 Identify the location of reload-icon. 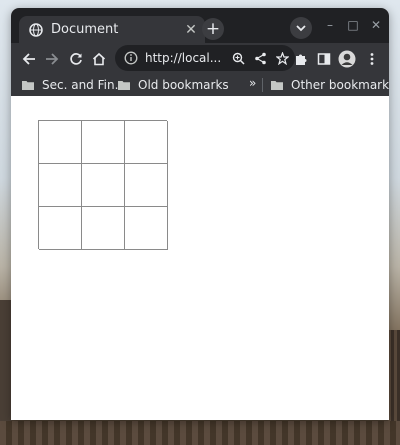
(76, 59).